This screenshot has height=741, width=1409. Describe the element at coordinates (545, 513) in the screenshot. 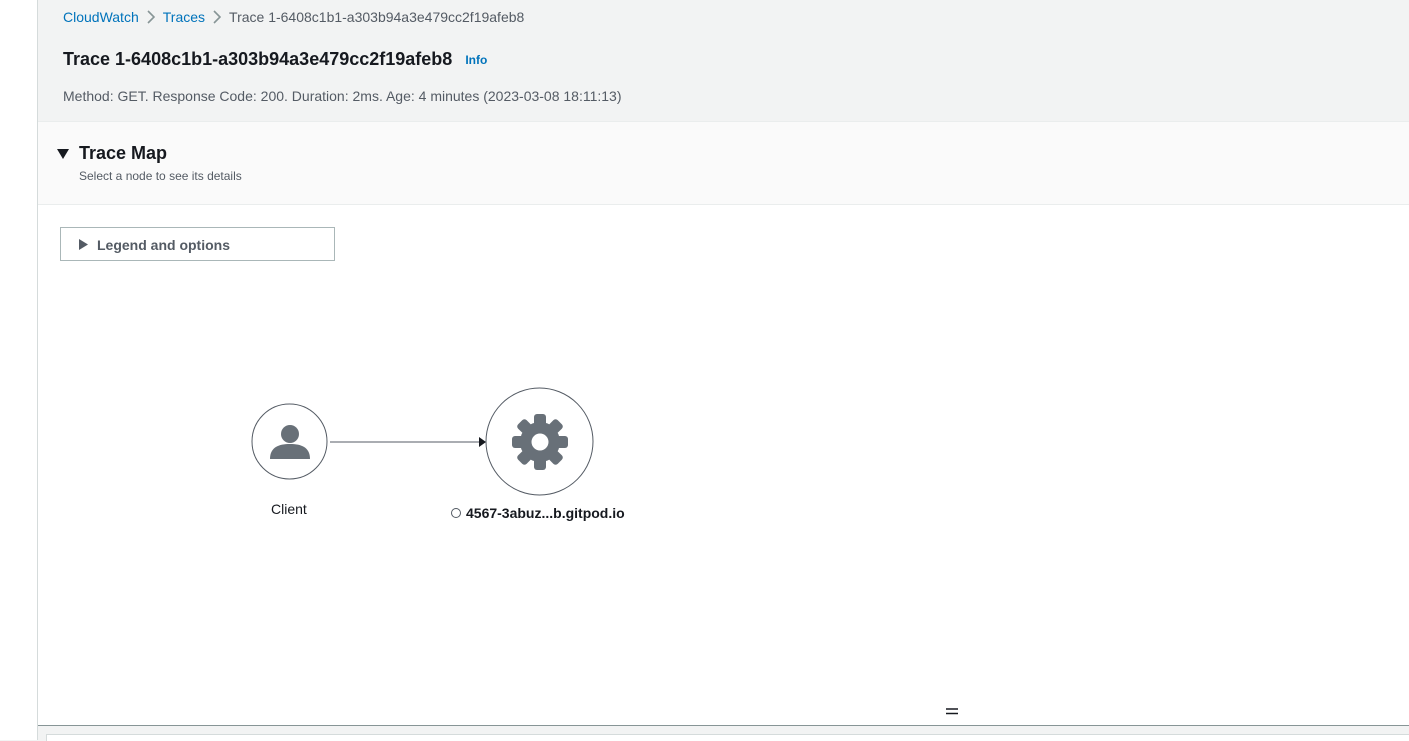

I see `service-node-name: 4567-3abuz...b.gitpod.io` at that location.